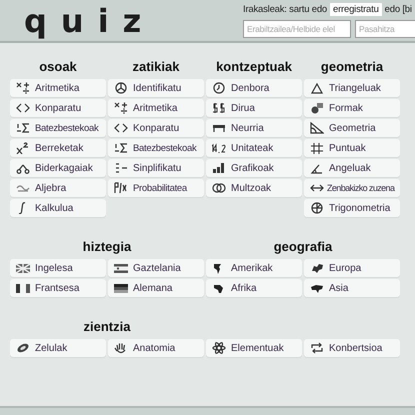 Image resolution: width=415 pixels, height=415 pixels. Describe the element at coordinates (219, 348) in the screenshot. I see `atom-icon` at that location.